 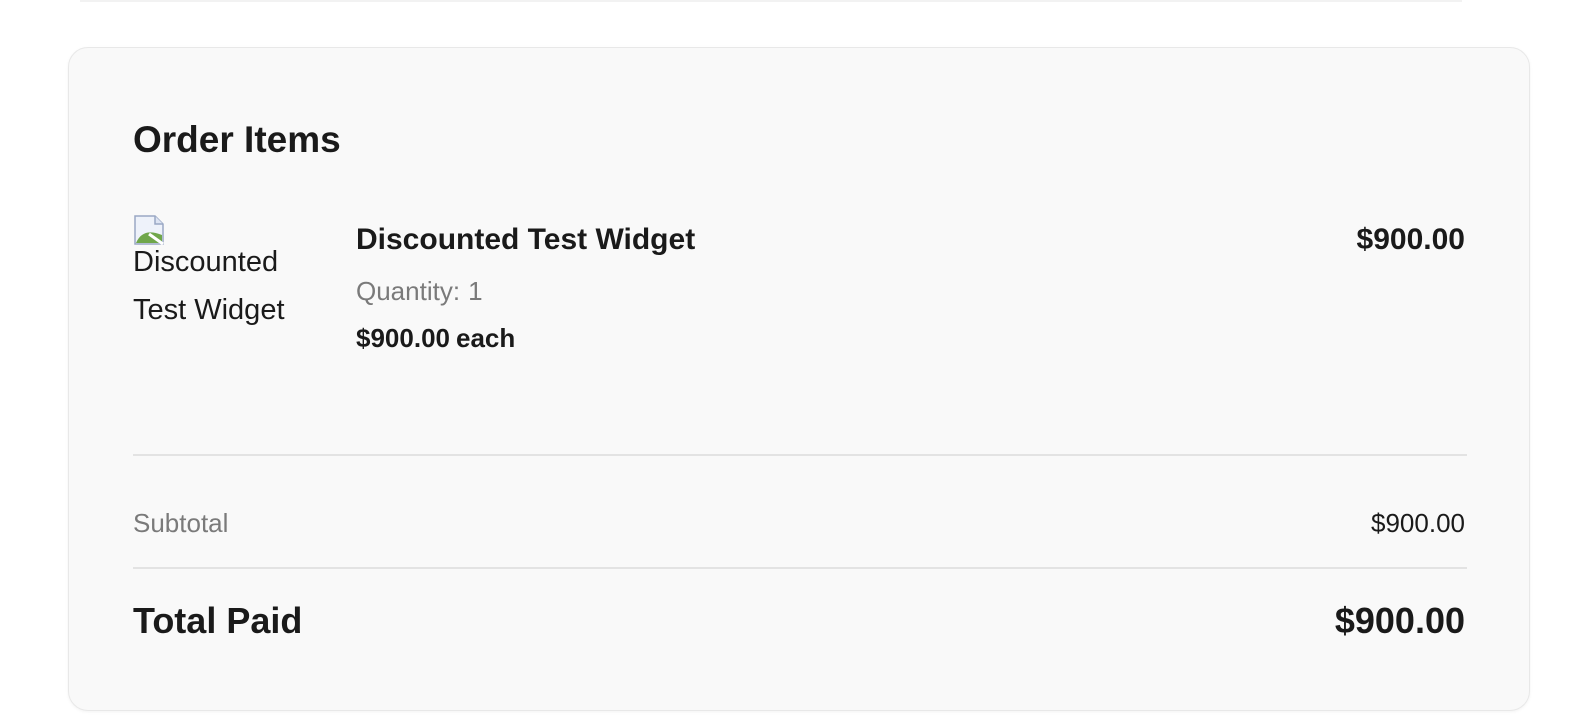 I want to click on product-quantity: Quantity: 1, so click(x=419, y=291).